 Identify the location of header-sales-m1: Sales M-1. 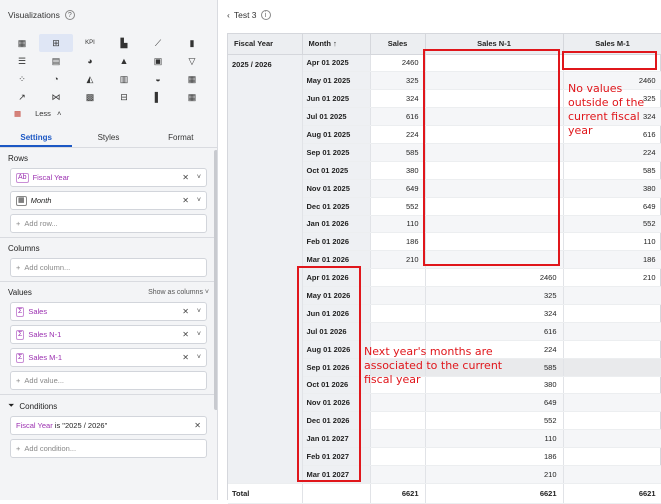
(612, 44).